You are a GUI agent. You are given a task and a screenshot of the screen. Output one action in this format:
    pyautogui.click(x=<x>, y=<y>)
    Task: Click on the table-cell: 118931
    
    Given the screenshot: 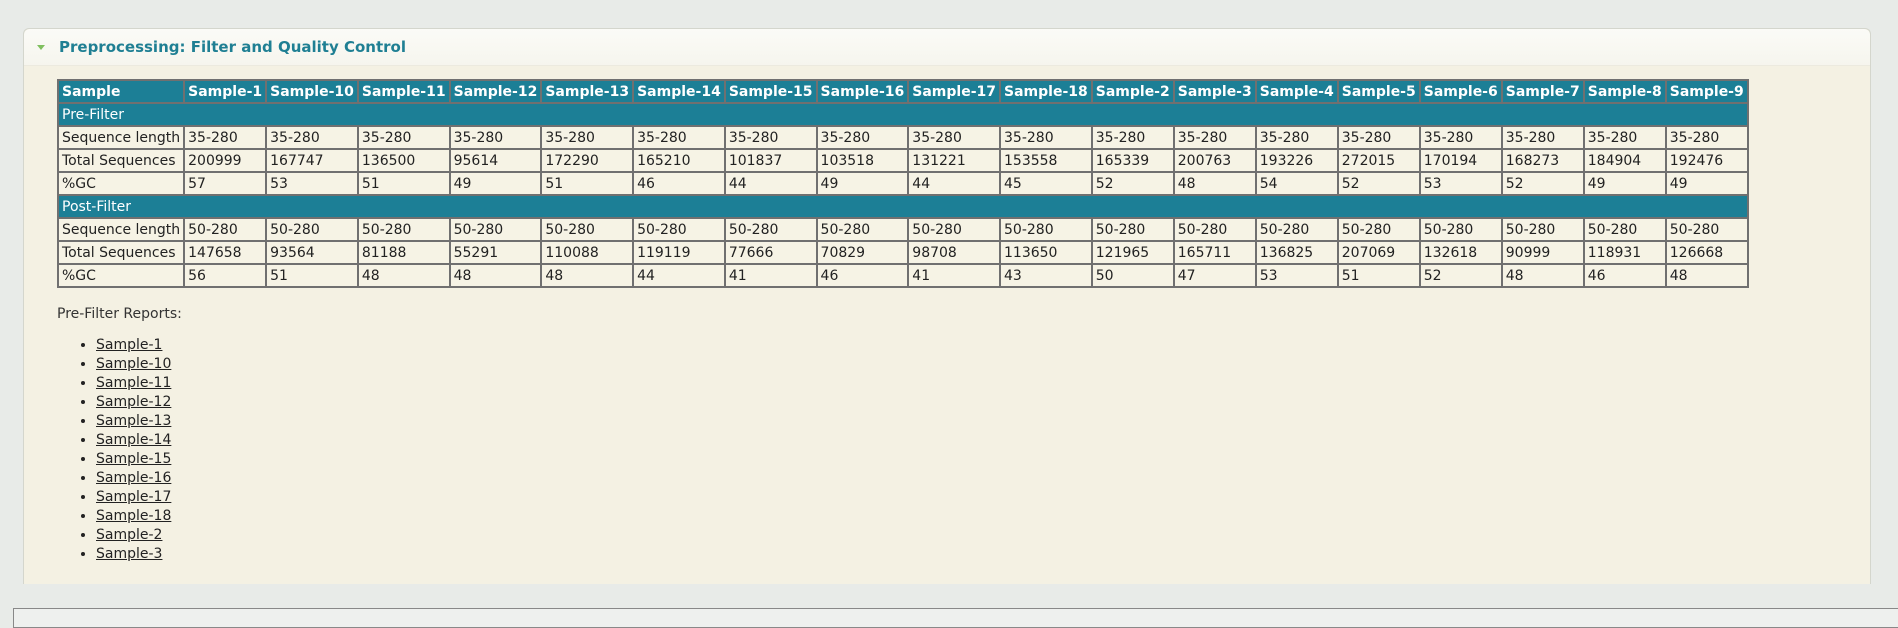 What is the action you would take?
    pyautogui.click(x=1624, y=252)
    